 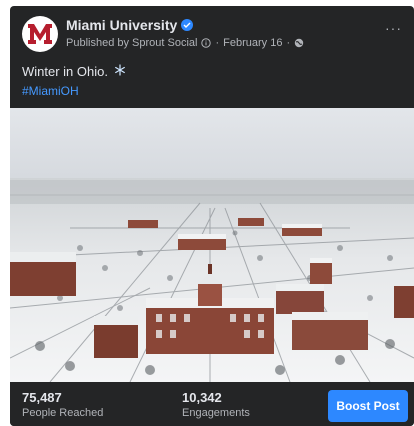 What do you see at coordinates (187, 25) in the screenshot?
I see `verified-badge-icon` at bounding box center [187, 25].